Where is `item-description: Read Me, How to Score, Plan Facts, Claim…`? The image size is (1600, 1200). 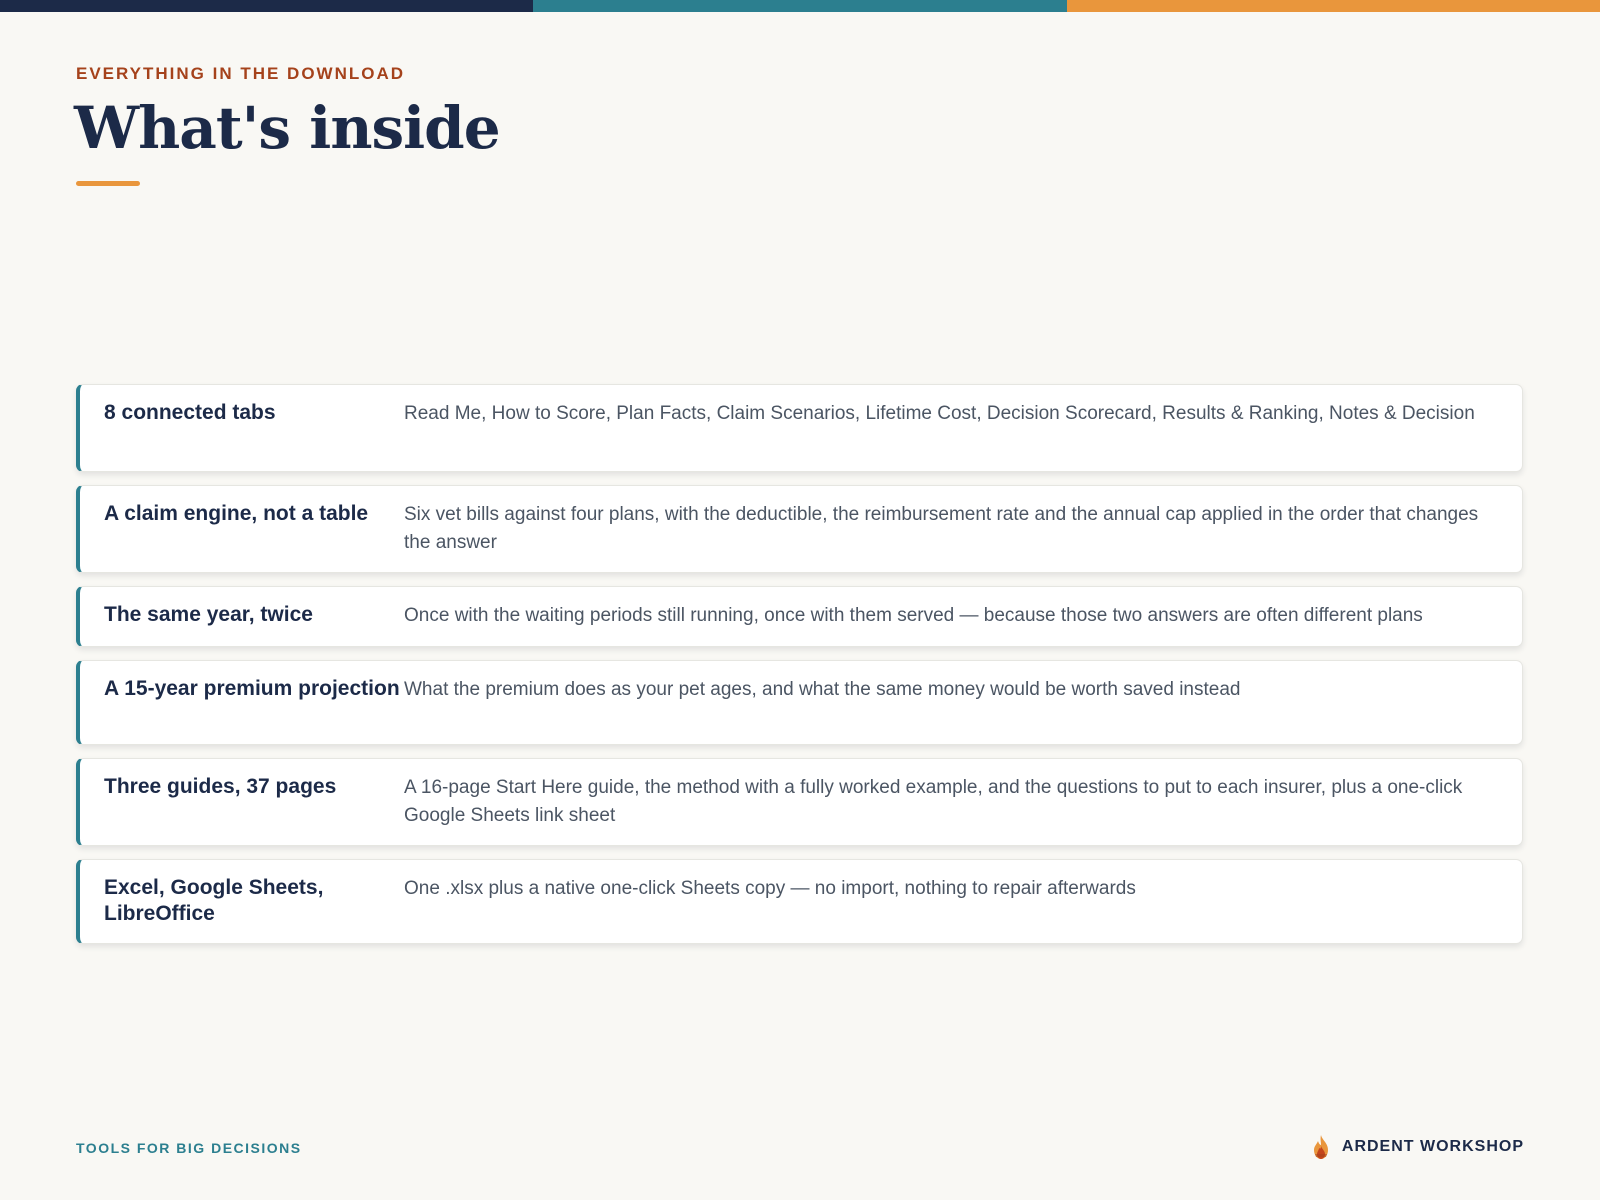
item-description: Read Me, How to Score, Plan Facts, Claim… is located at coordinates (939, 413).